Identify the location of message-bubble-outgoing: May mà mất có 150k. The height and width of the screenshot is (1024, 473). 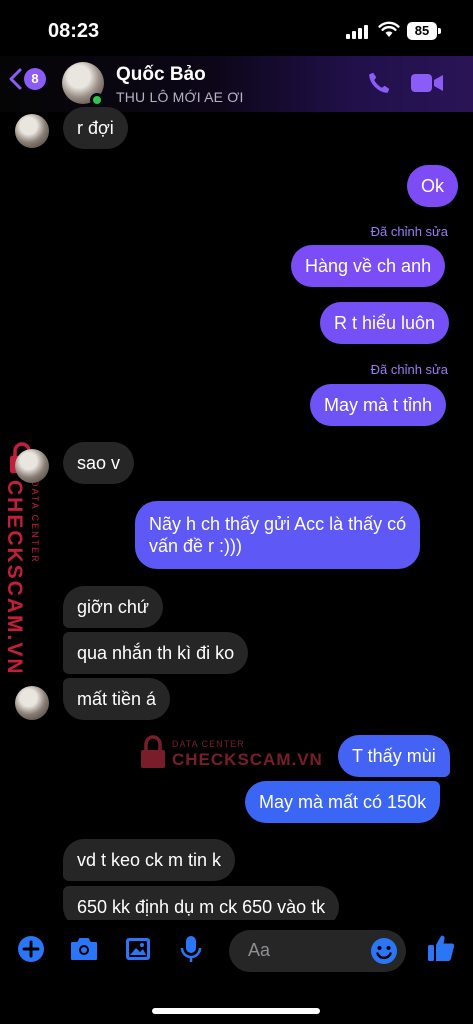
(343, 802).